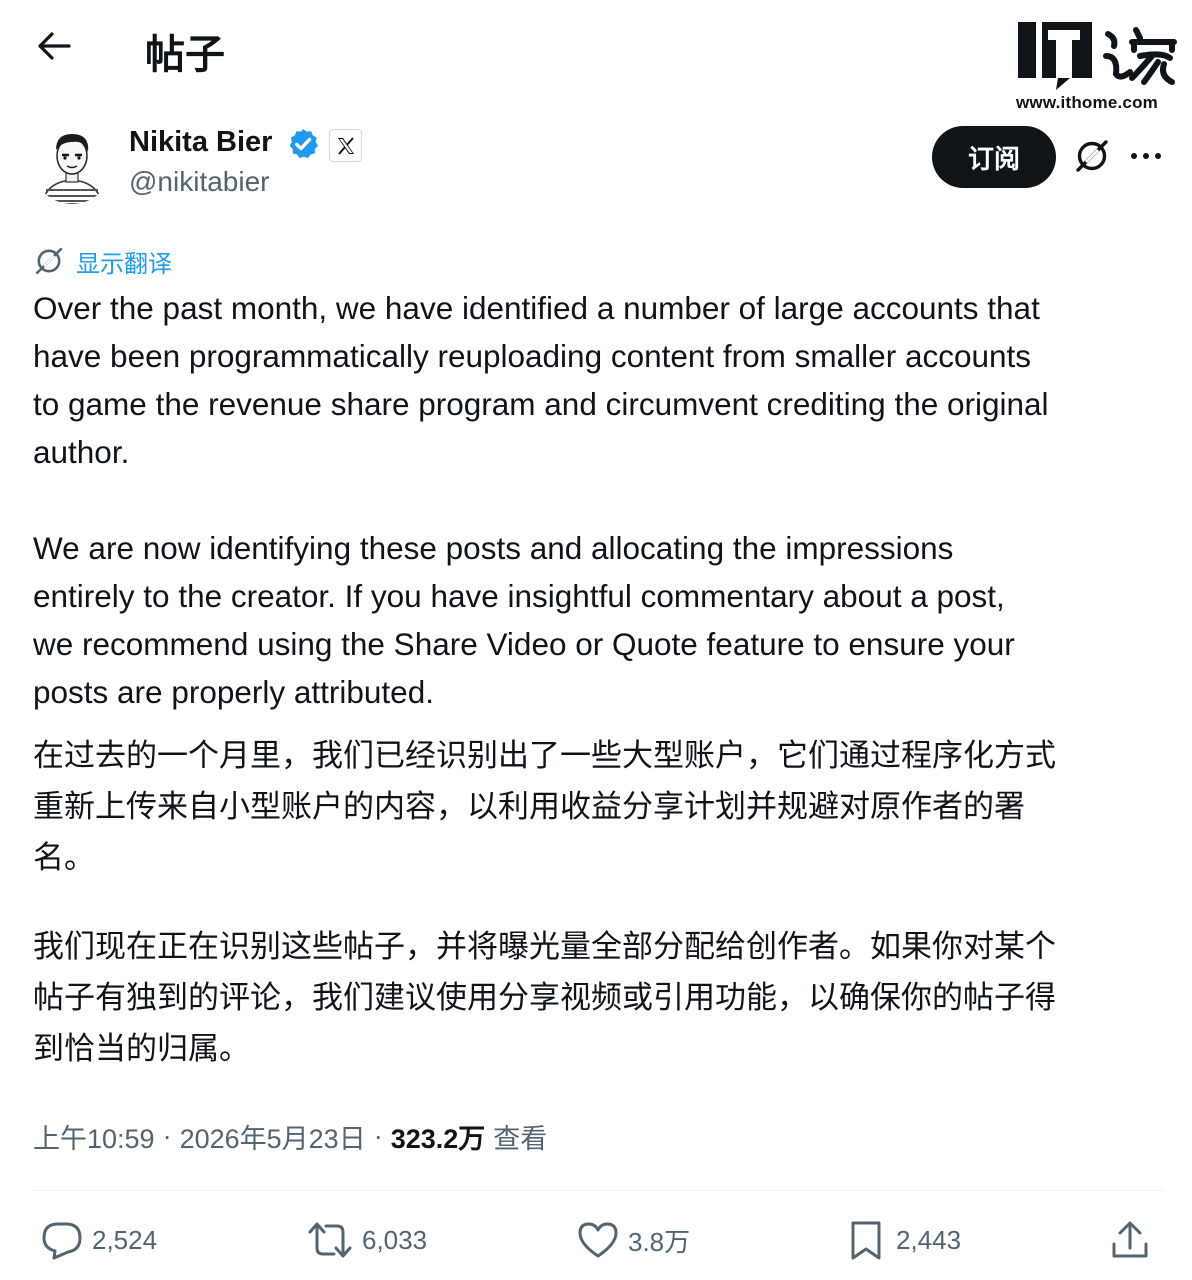 This screenshot has width=1192, height=1280. I want to click on x-logo-icon, so click(345, 145).